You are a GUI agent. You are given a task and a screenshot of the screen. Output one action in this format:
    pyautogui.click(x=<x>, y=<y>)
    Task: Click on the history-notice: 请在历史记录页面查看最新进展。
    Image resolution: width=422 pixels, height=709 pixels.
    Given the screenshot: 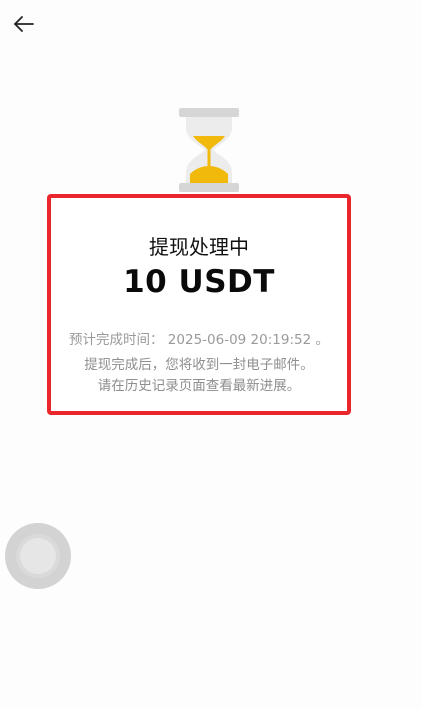 What is the action you would take?
    pyautogui.click(x=199, y=386)
    